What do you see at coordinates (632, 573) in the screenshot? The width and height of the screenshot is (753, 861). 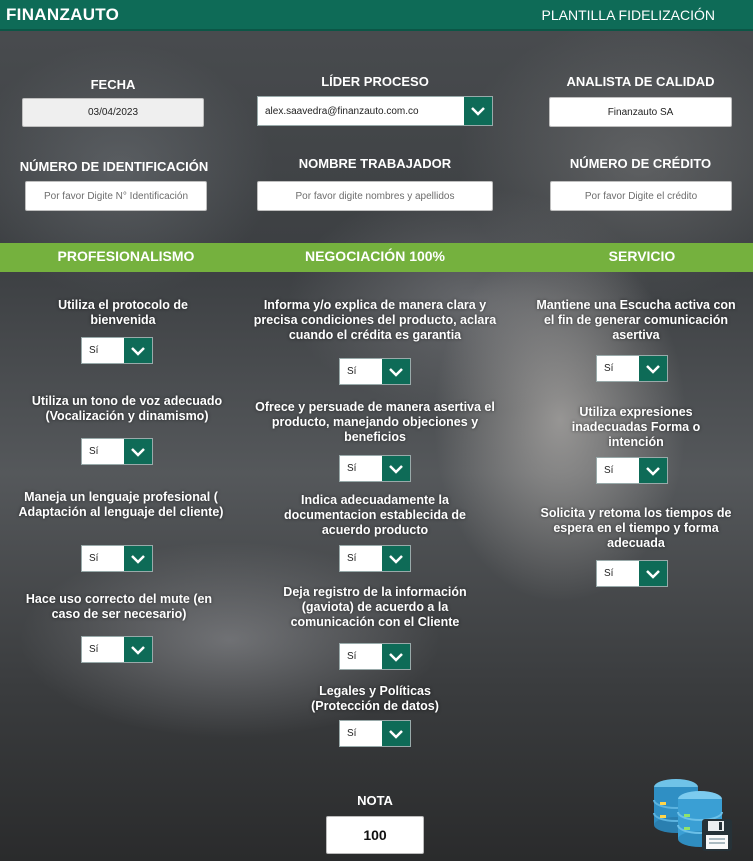 I see `answer-dropdown-servicio-3: Sí` at bounding box center [632, 573].